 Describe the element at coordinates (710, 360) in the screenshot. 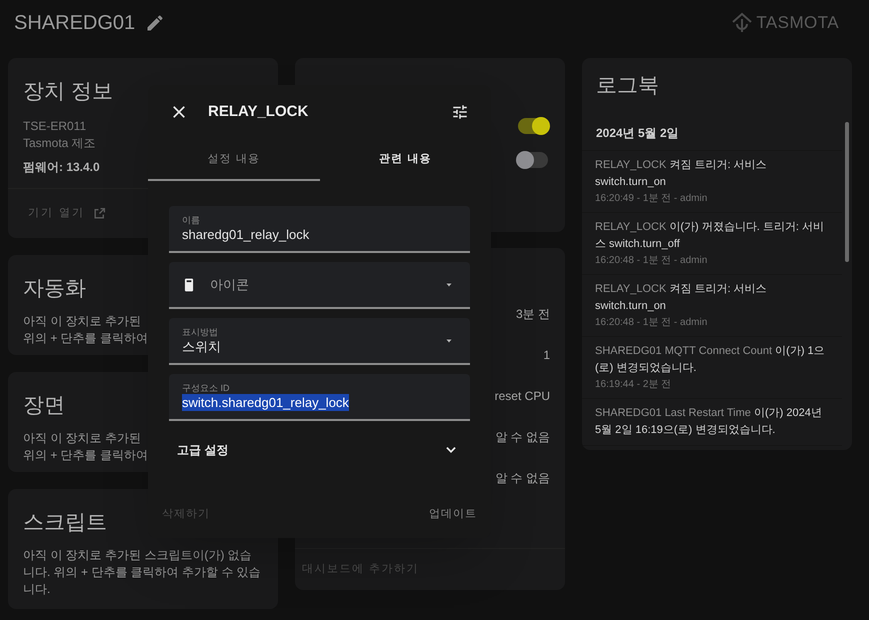

I see `log-message: SHAREDG01 MQTT Connect Count 이(가) 1으(로) 변경되었습니다.` at that location.